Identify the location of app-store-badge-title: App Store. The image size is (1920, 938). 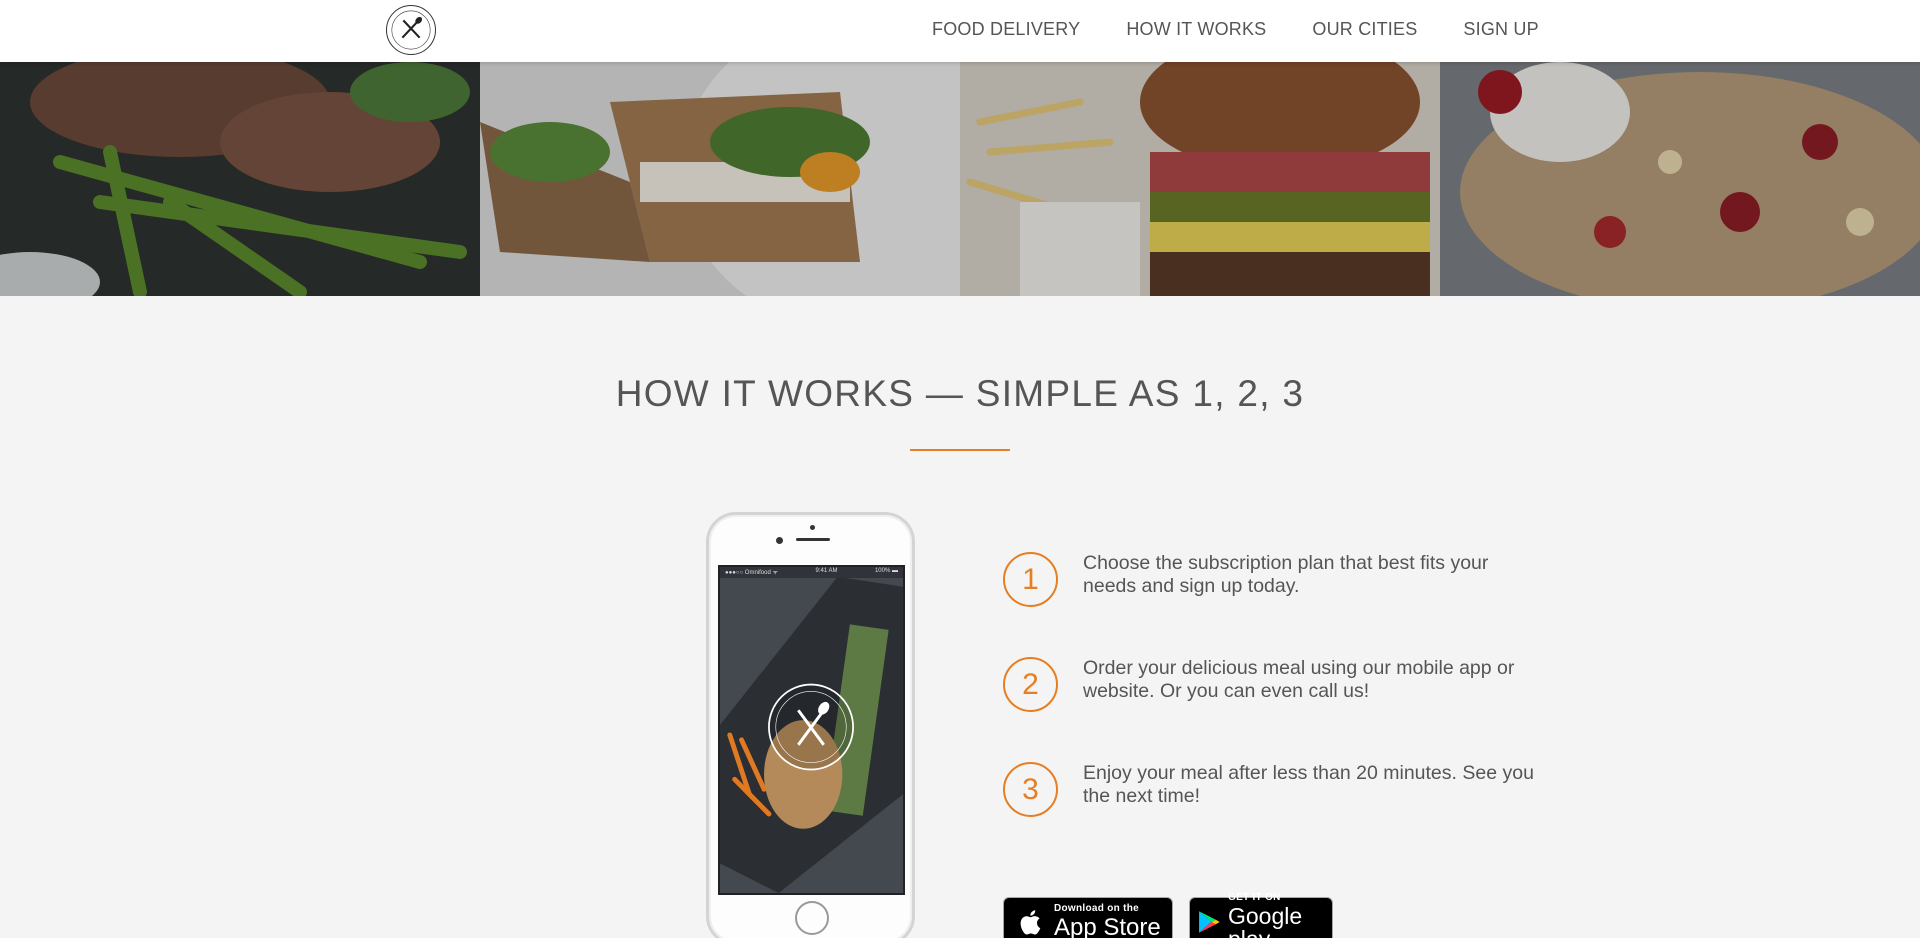
(1107, 926).